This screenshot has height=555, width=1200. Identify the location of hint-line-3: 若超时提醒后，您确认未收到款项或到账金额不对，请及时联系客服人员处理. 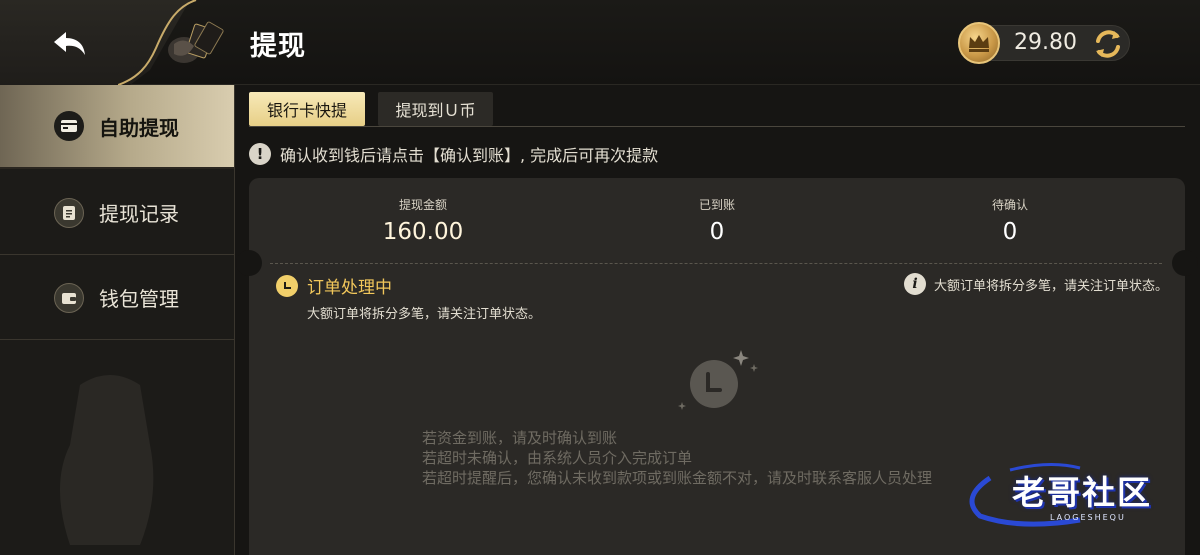
(677, 478).